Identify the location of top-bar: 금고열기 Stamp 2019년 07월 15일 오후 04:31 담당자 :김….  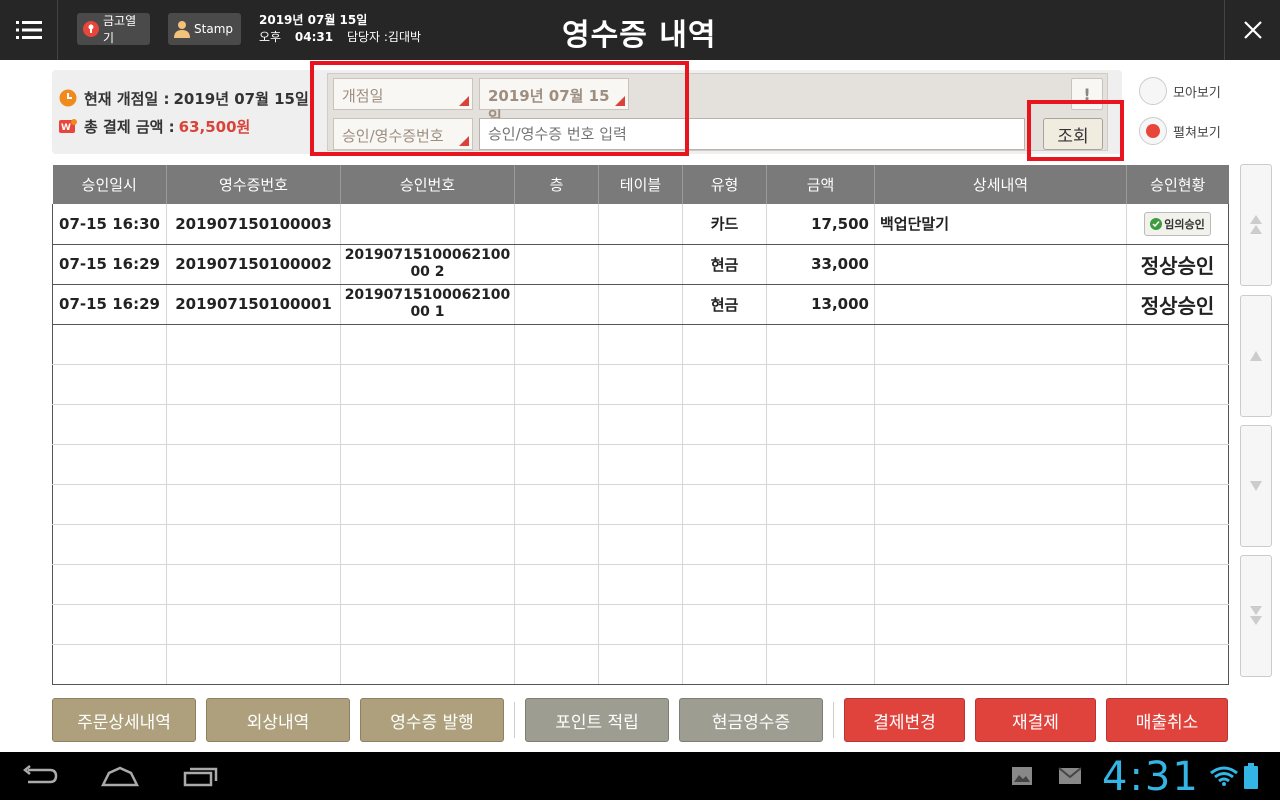
(640, 30).